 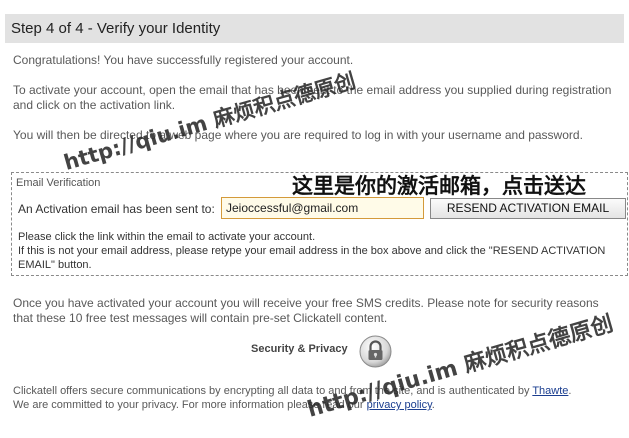 I want to click on annotation-overlay: 这里是你的激活邮箱，点击送达, so click(x=439, y=186).